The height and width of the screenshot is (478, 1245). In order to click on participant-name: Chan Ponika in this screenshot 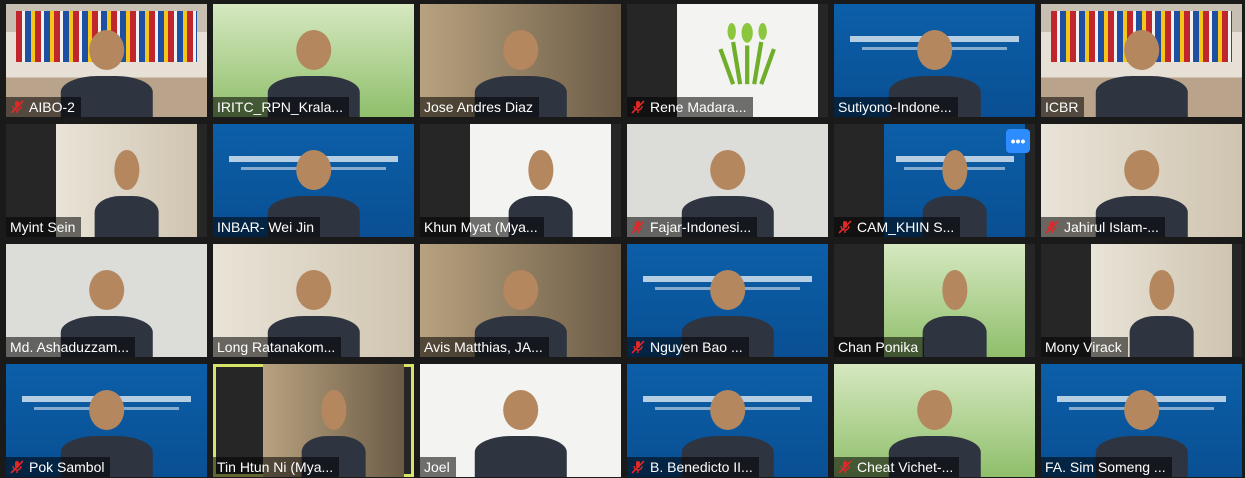, I will do `click(878, 347)`.